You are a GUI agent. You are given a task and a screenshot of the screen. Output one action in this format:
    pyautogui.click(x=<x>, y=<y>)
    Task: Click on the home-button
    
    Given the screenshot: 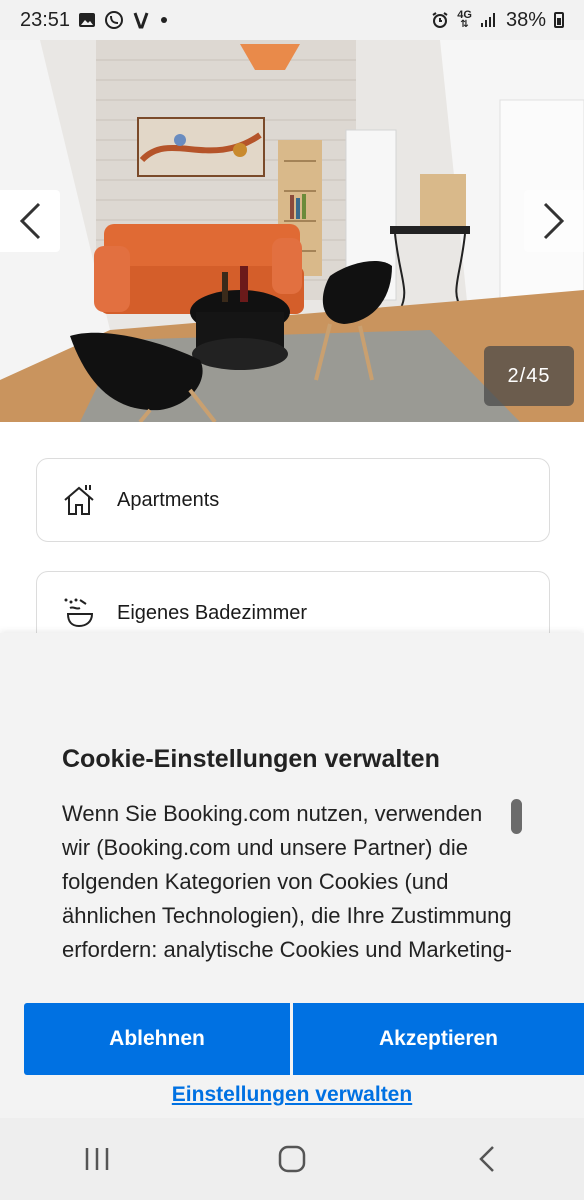 What is the action you would take?
    pyautogui.click(x=292, y=1159)
    